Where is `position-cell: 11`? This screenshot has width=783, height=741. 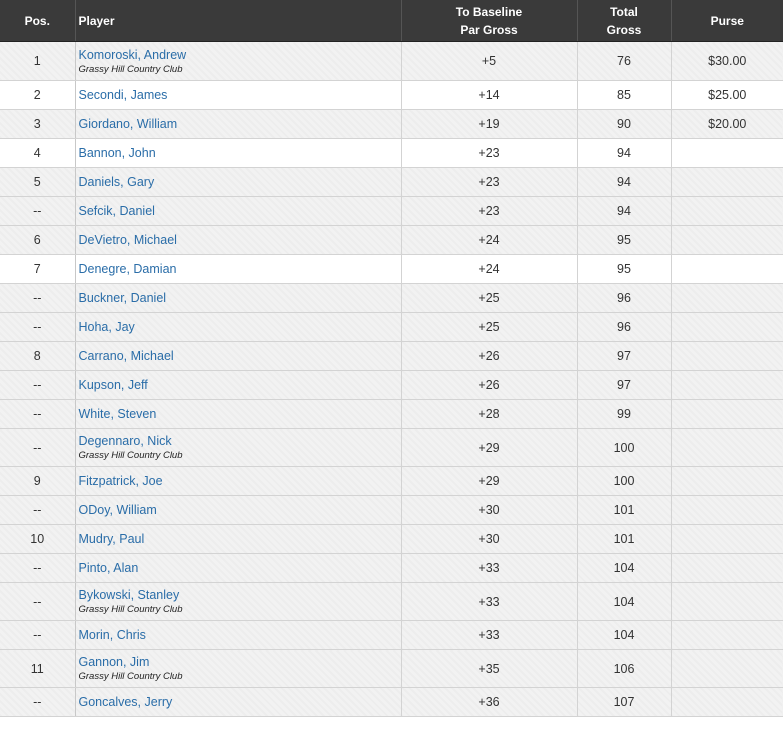 position-cell: 11 is located at coordinates (38, 668).